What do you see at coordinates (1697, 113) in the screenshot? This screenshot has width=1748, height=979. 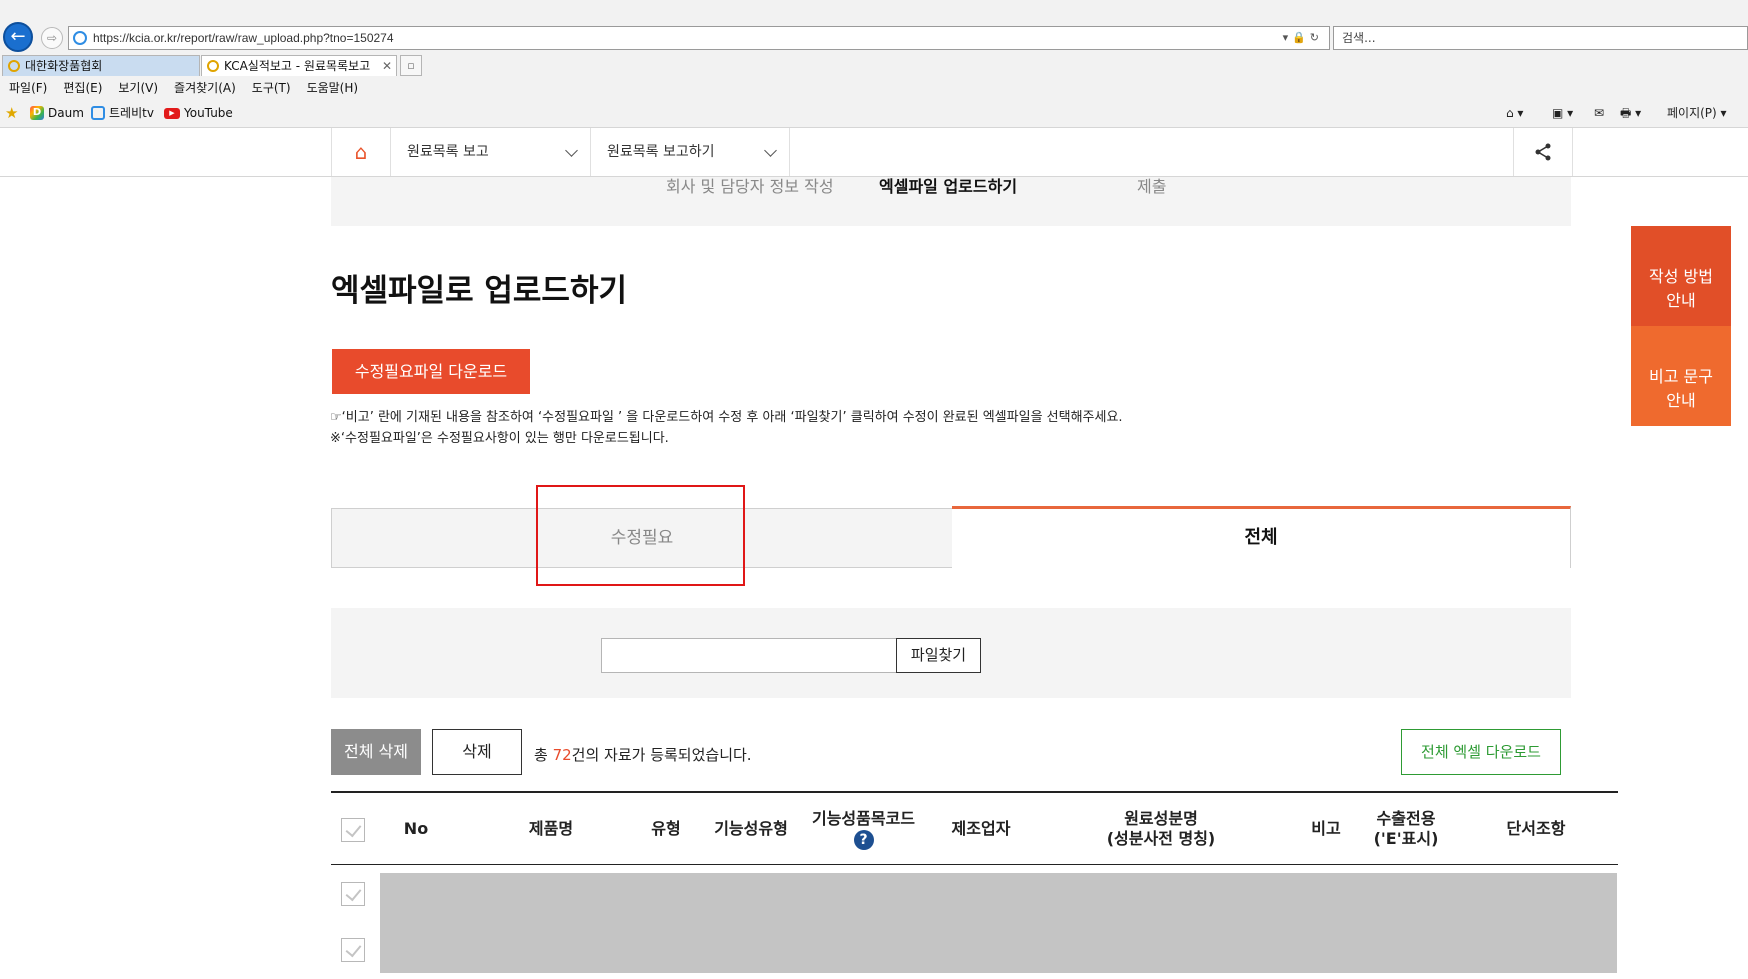 I see `page-menu: 페이지(P) ▾` at bounding box center [1697, 113].